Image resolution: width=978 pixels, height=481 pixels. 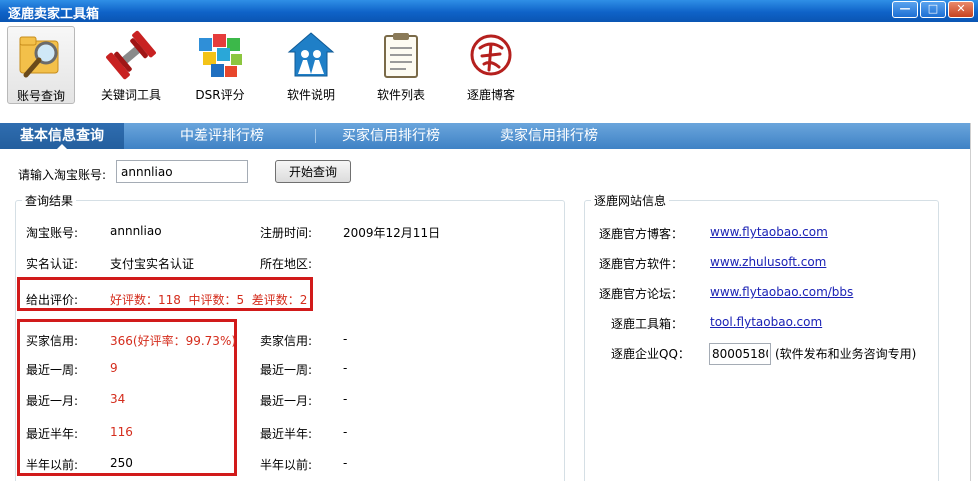 I want to click on account-value: annnliao, so click(x=136, y=231).